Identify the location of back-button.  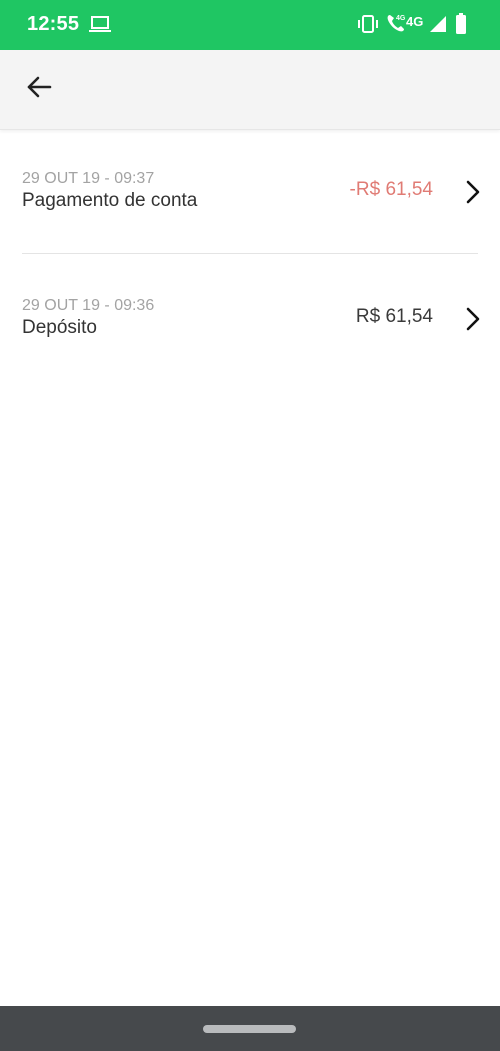
(39, 89).